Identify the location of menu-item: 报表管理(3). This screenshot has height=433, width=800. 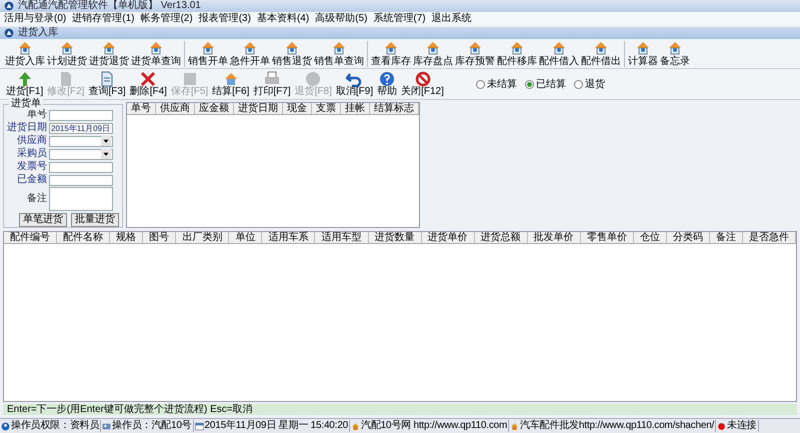
(224, 18).